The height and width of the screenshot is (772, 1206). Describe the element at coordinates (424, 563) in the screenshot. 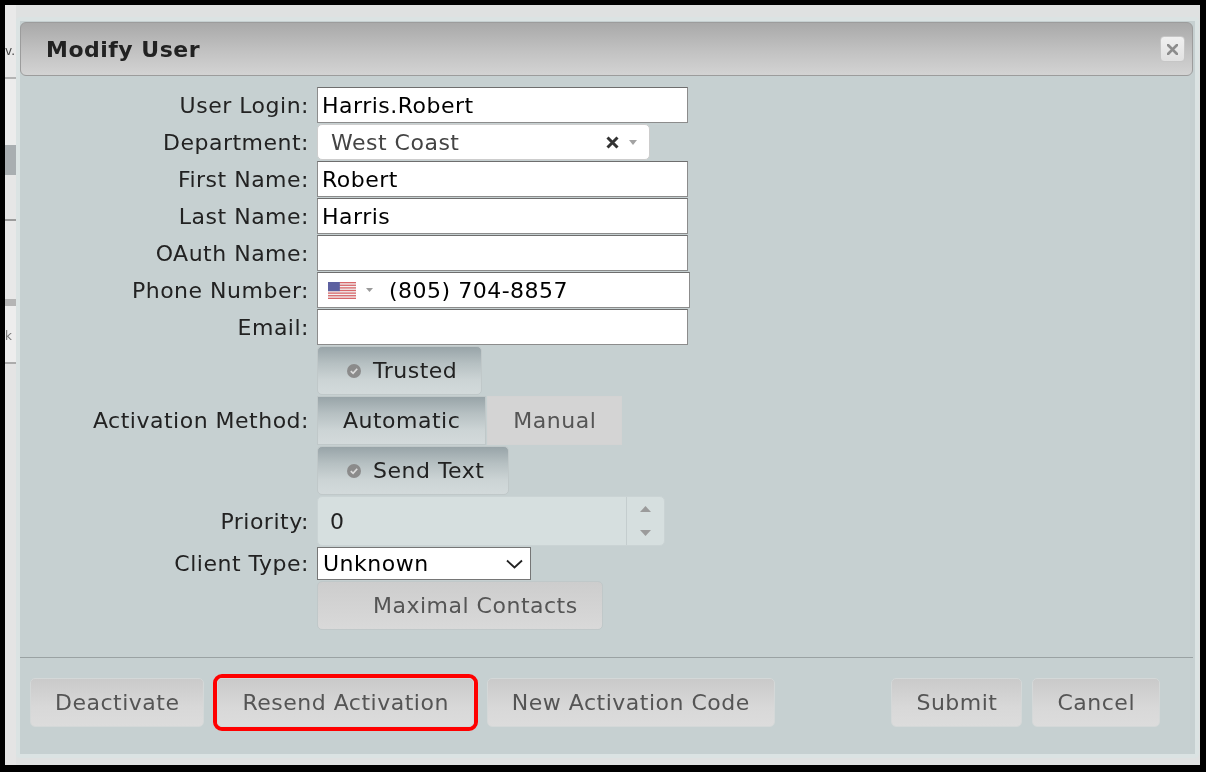

I see `dropdown: Unknown` at that location.